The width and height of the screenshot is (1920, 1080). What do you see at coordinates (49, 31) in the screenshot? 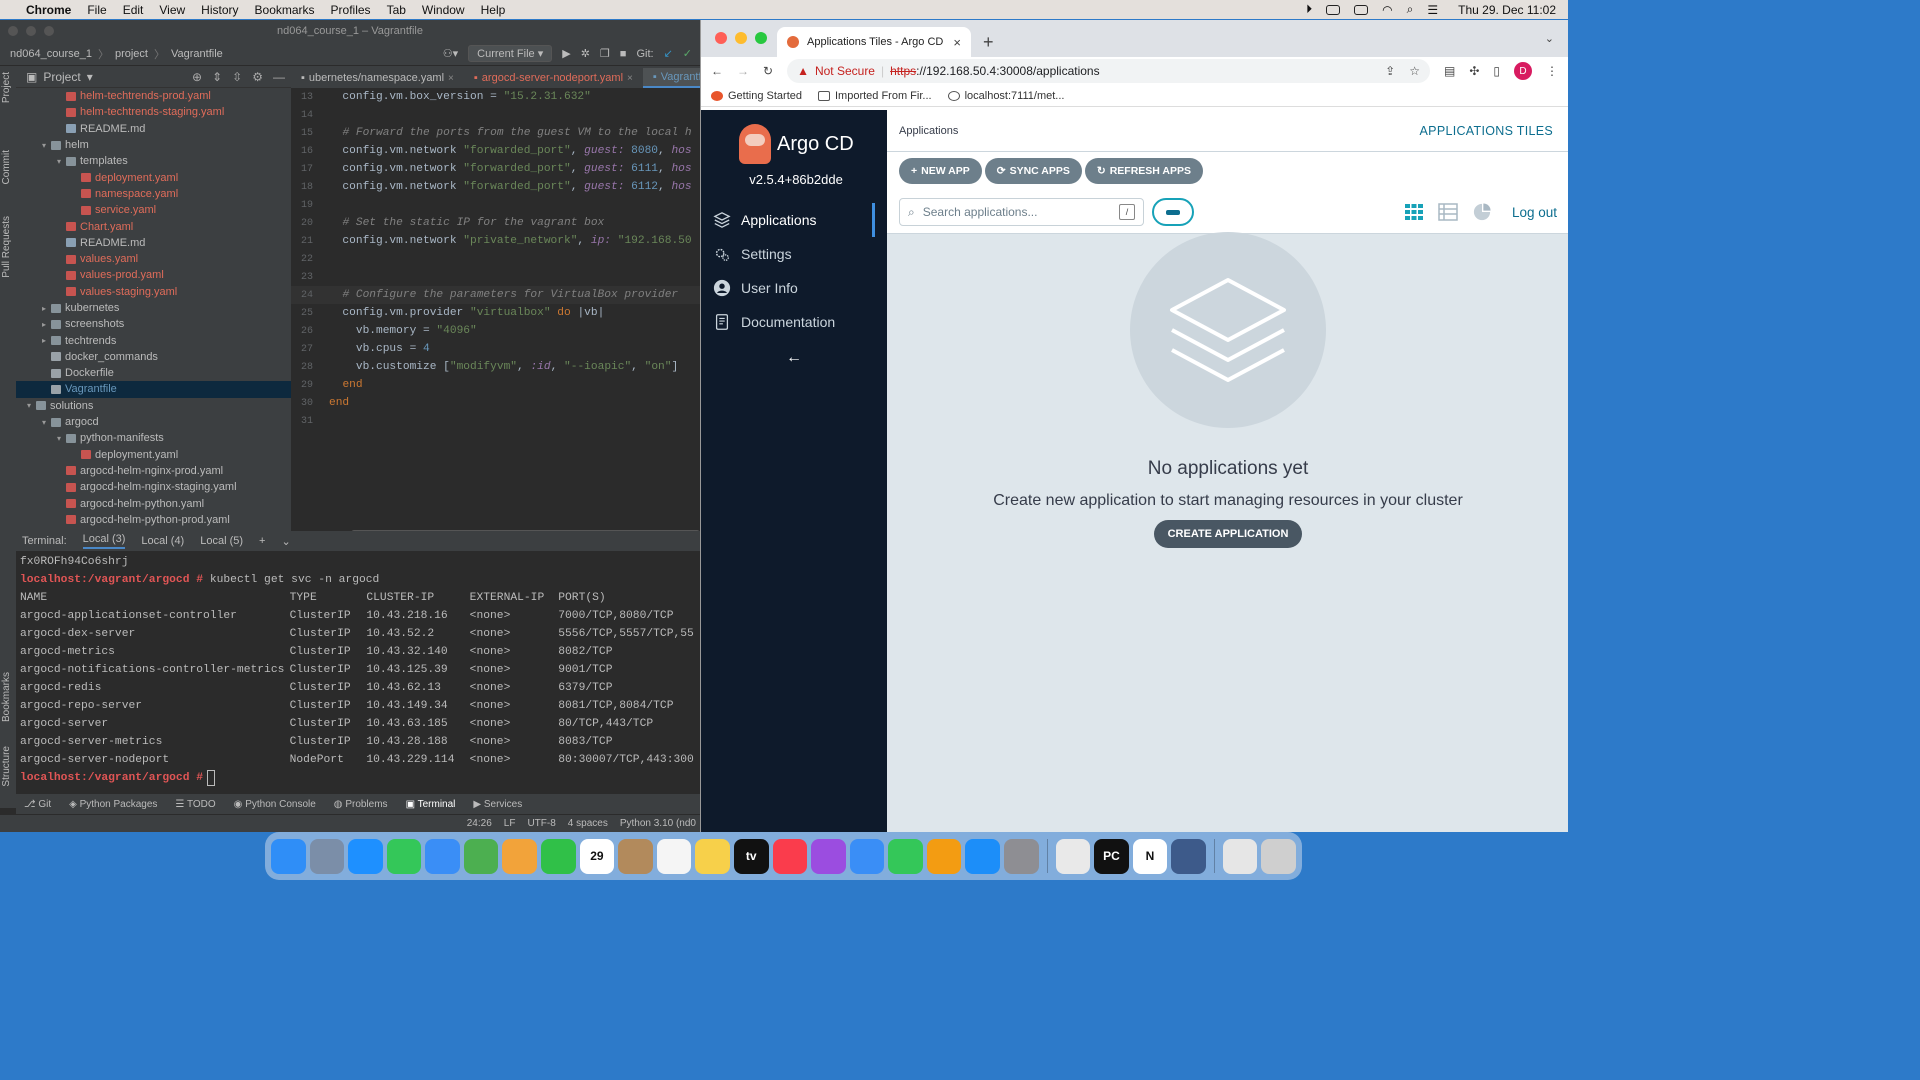
I see `ide-zoom-button` at bounding box center [49, 31].